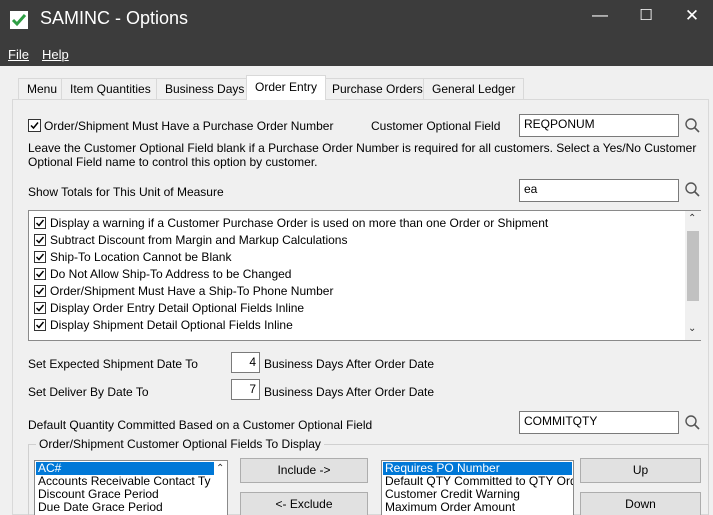 This screenshot has width=713, height=515. I want to click on menu-bar, so click(356, 53).